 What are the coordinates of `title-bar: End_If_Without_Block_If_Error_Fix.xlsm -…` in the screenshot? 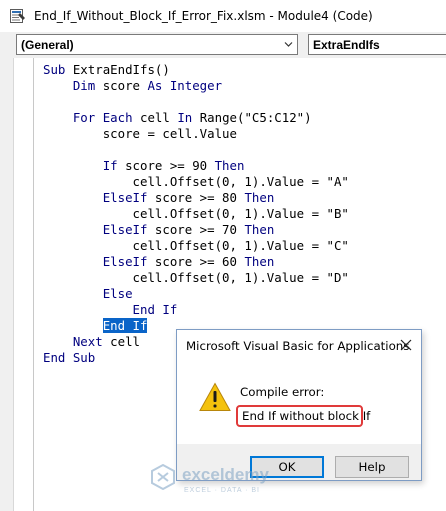 It's located at (223, 16).